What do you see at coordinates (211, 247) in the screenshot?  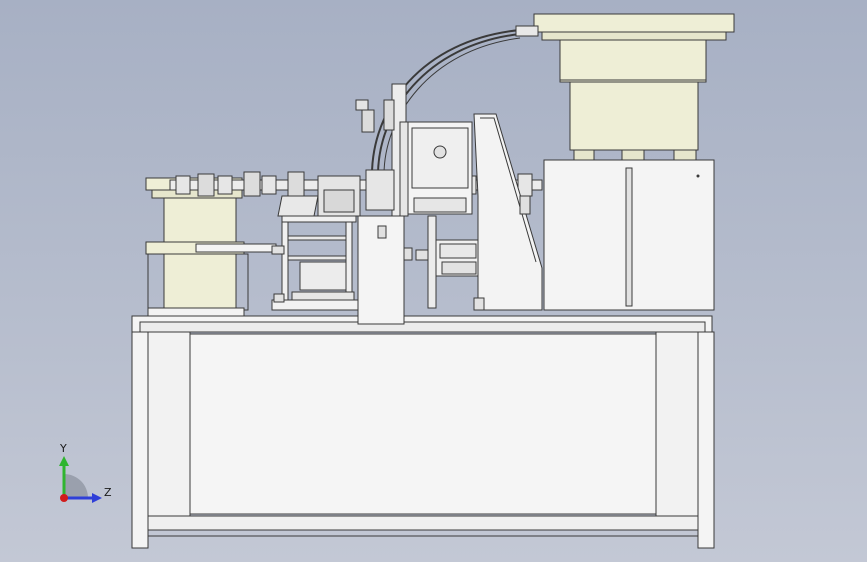 I see `left-vibratory-bowl` at bounding box center [211, 247].